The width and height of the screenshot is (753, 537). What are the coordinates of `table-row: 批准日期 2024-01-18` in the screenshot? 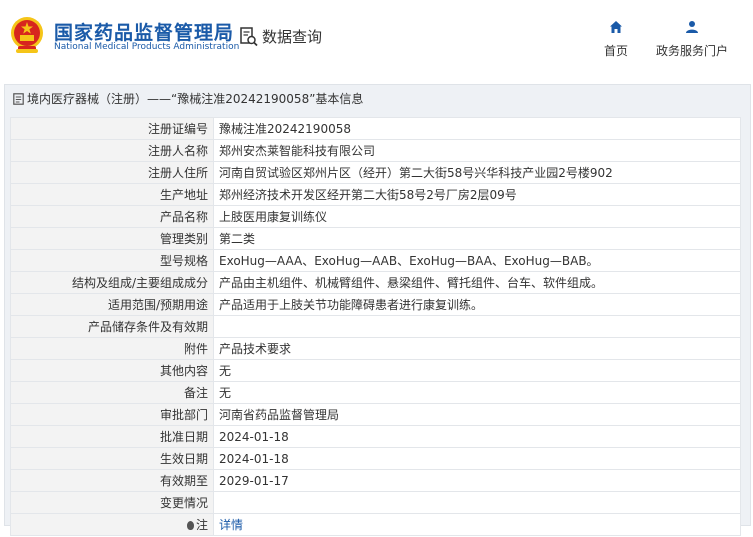 It's located at (375, 436).